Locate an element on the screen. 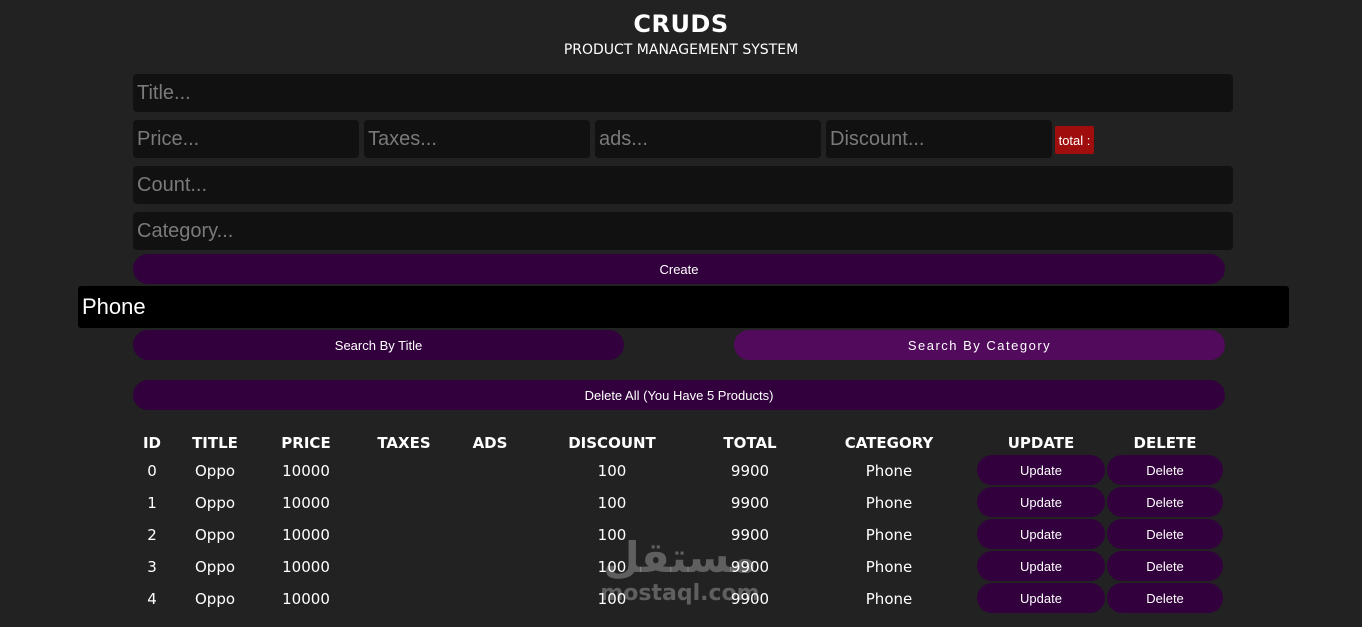 This screenshot has width=1362, height=627. taxes-input is located at coordinates (477, 139).